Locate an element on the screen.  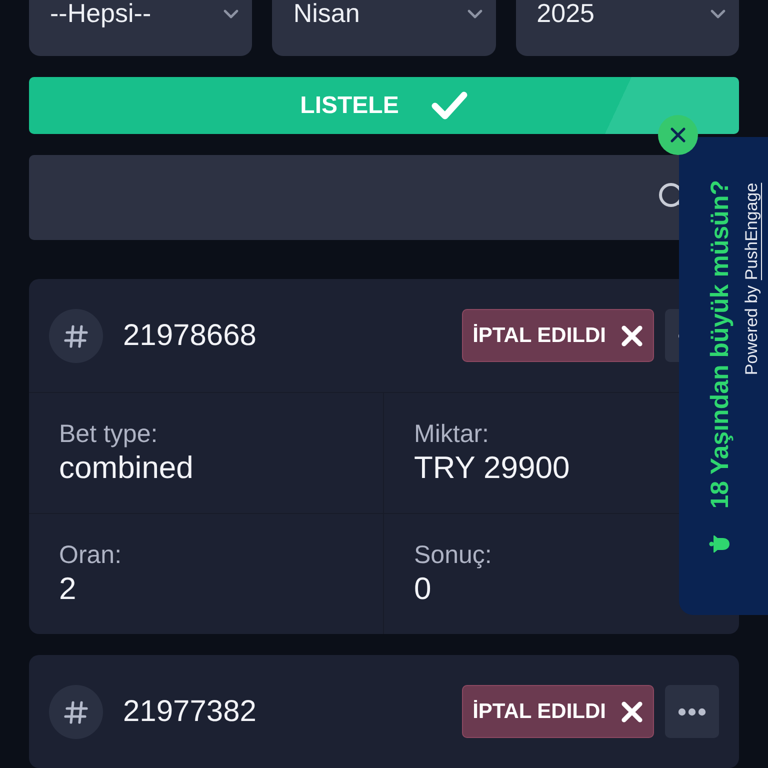
credit-text: Powered by is located at coordinates (752, 330).